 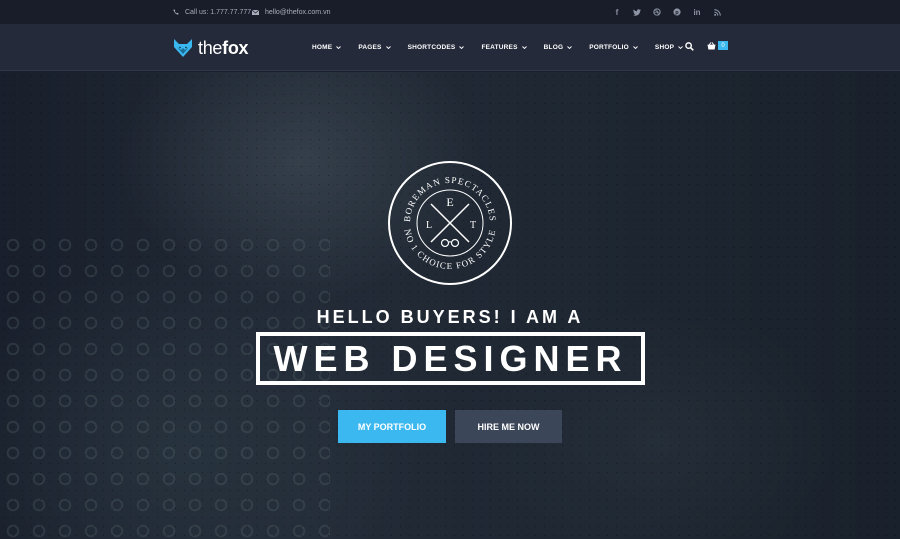 I want to click on social-links: f p in, so click(x=667, y=12).